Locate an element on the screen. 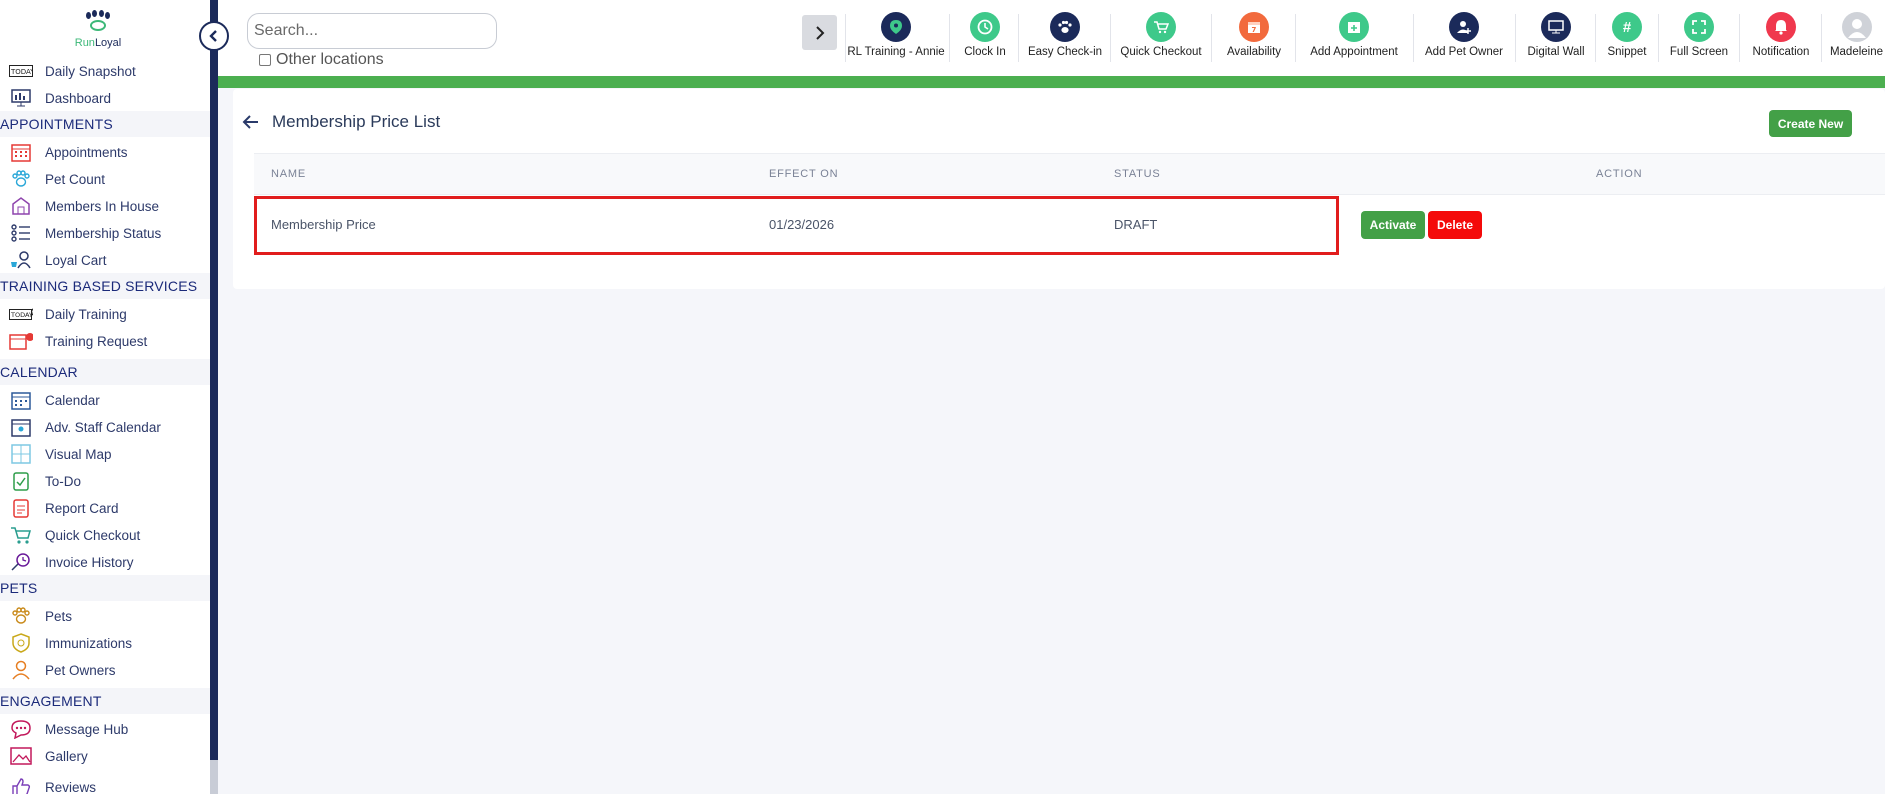 The height and width of the screenshot is (794, 1885). calendar-request-icon is located at coordinates (21, 341).